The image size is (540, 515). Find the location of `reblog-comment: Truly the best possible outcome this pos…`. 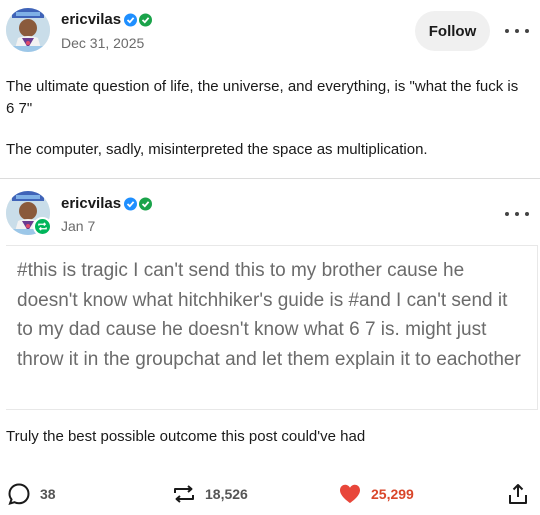

reblog-comment: Truly the best possible outcome this pos… is located at coordinates (186, 436).